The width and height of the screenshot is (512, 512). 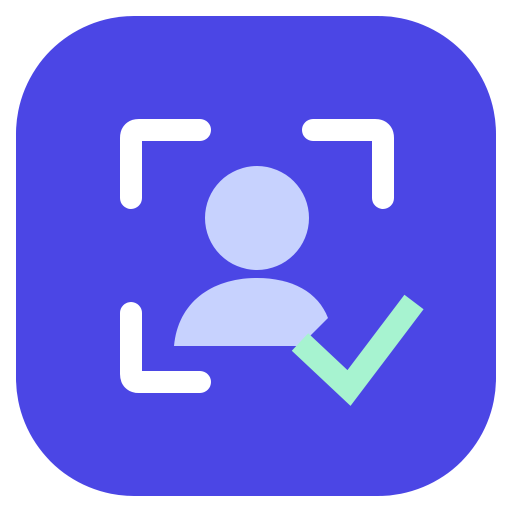 I want to click on user-head, so click(x=257, y=218).